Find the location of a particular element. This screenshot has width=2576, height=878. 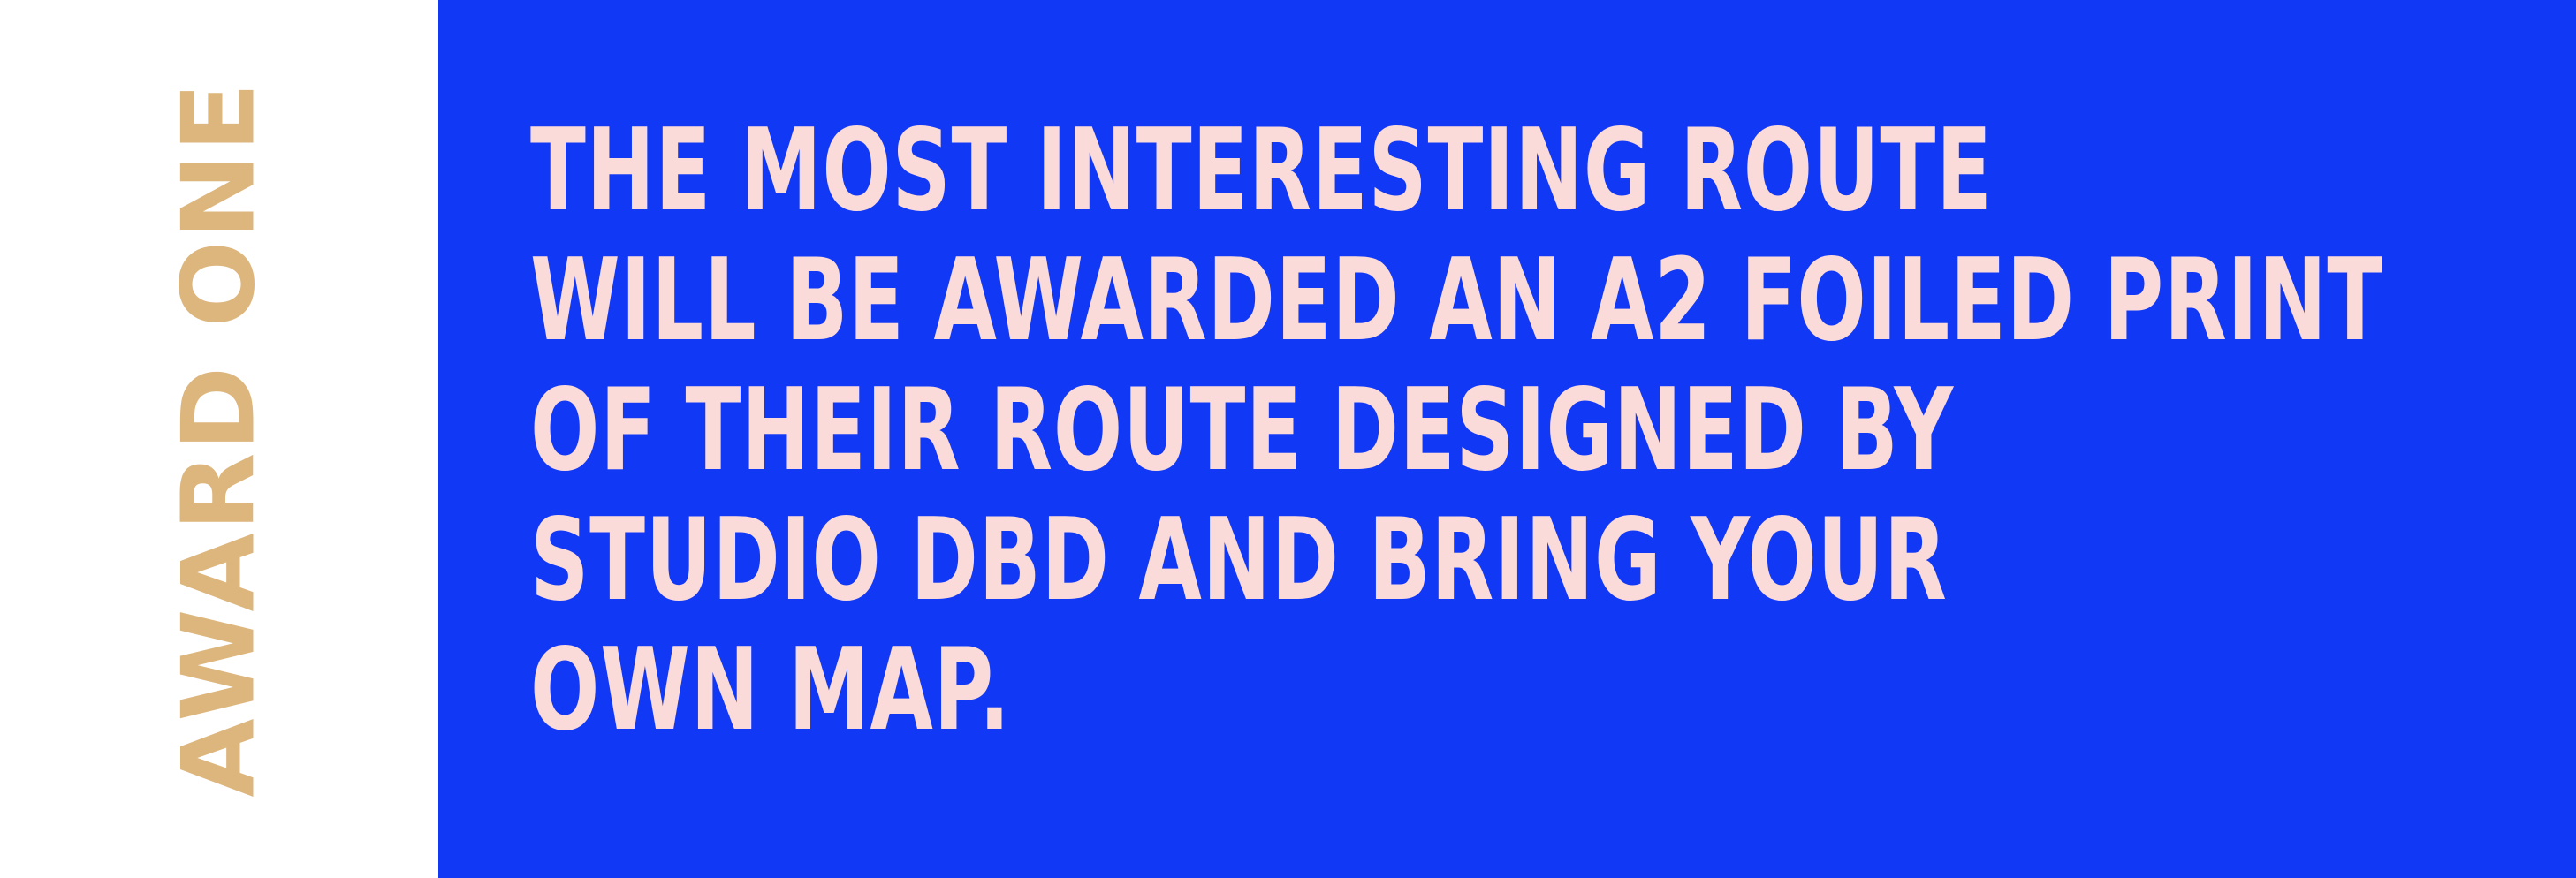

award-label: AWARD ONE is located at coordinates (219, 438).